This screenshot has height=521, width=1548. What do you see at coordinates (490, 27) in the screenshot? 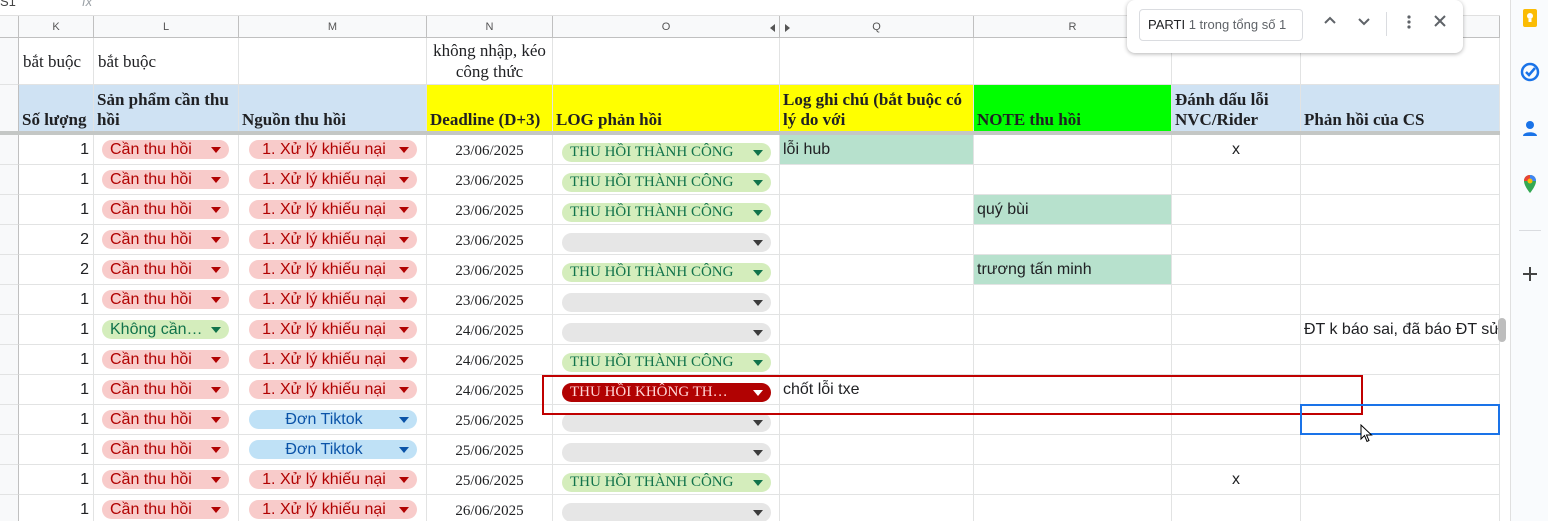
I see `column-header-n: N` at bounding box center [490, 27].